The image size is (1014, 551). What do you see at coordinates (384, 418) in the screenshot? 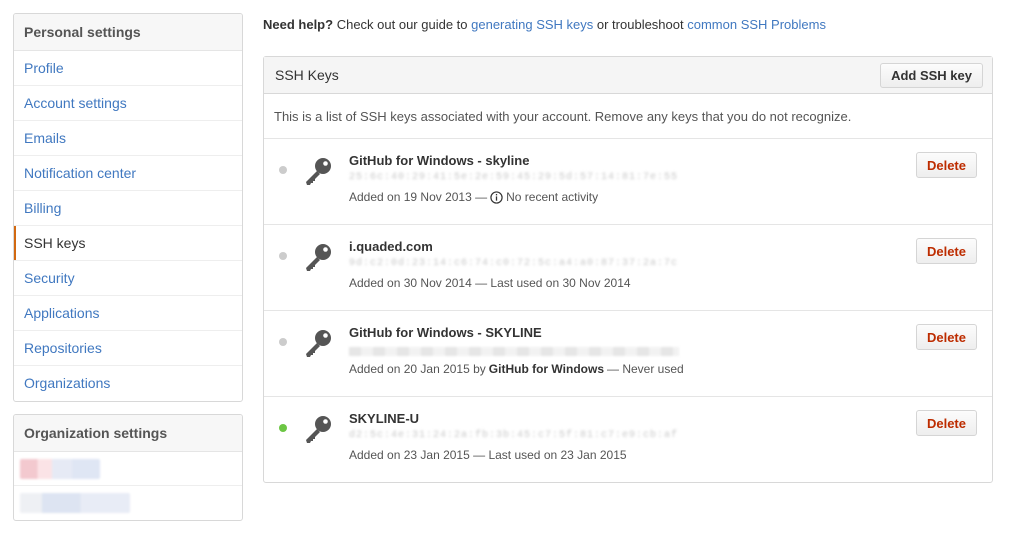
I see `key-title: SKYLINE-U` at bounding box center [384, 418].